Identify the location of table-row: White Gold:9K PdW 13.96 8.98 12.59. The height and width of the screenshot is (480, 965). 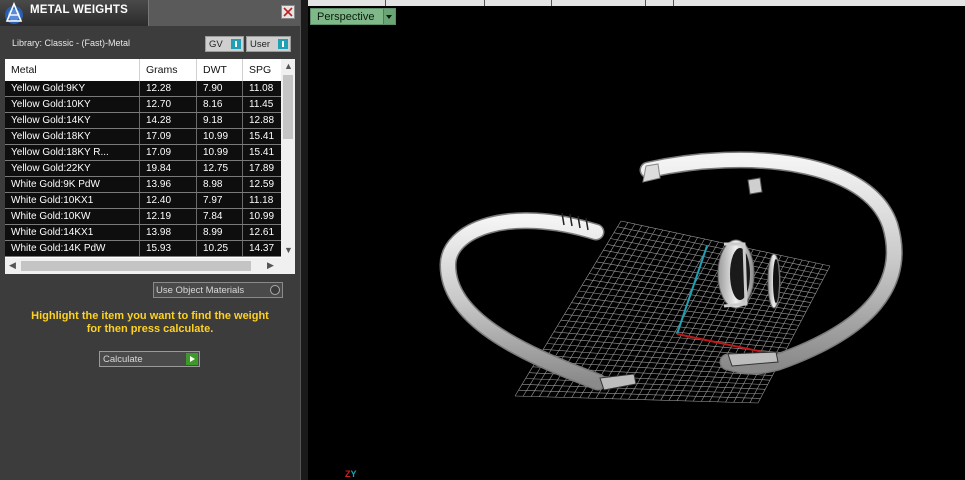
(143, 185).